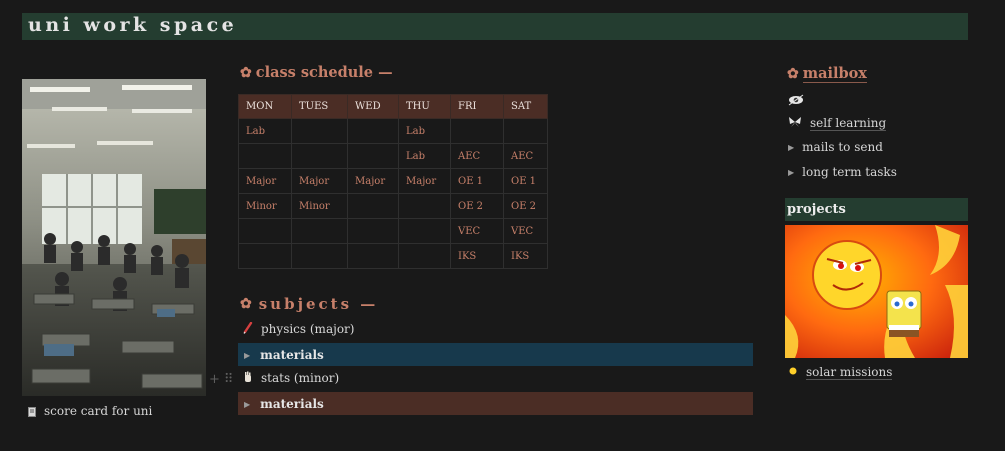 This screenshot has height=451, width=1005. What do you see at coordinates (324, 72) in the screenshot?
I see `class-schedule-title: class schedule —` at bounding box center [324, 72].